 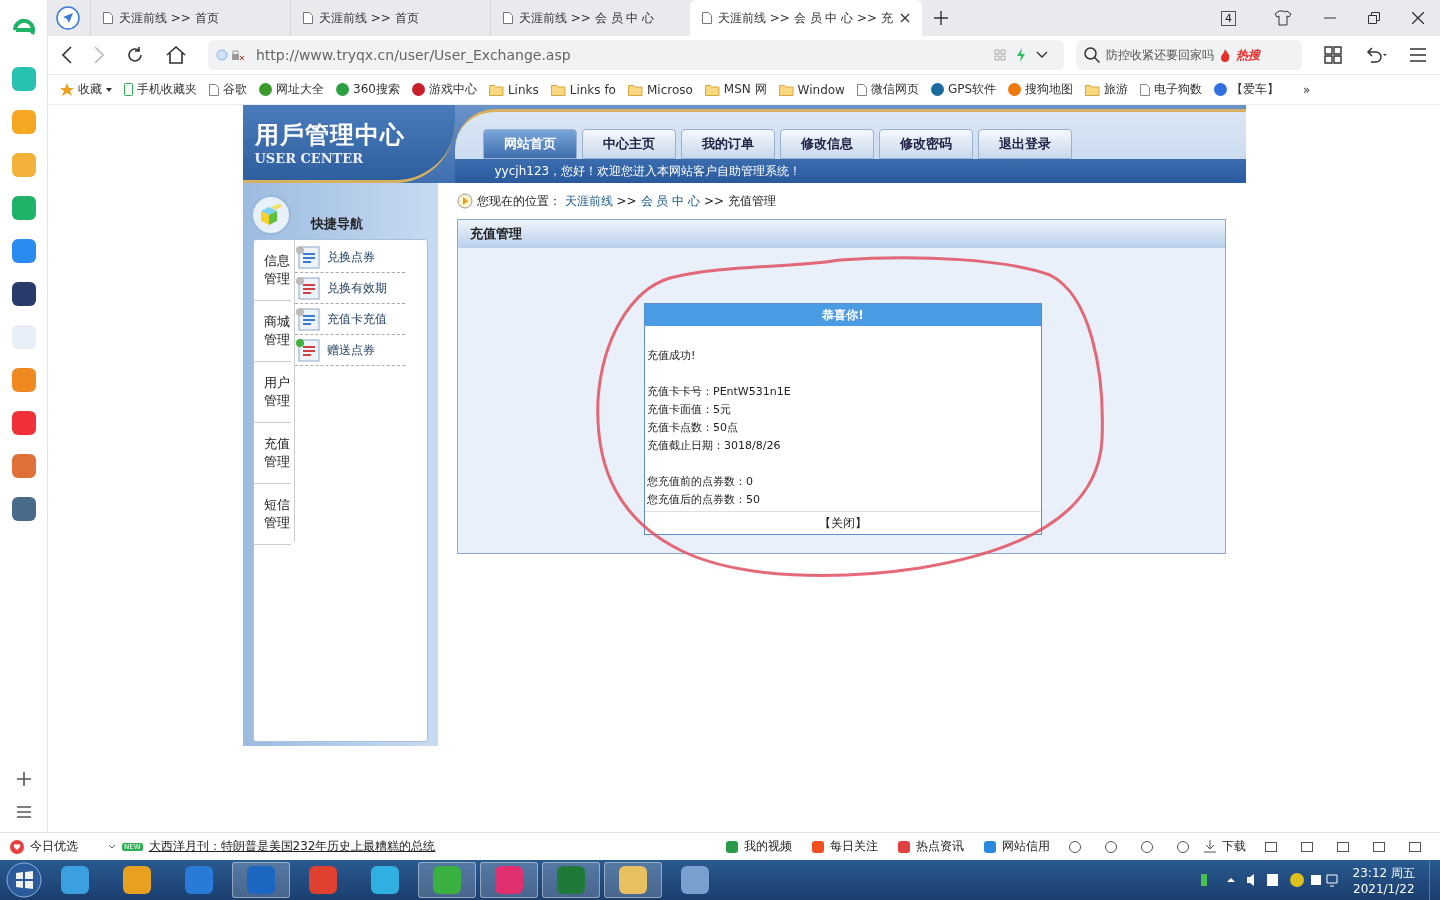 I want to click on nav-tab: 我的订单, so click(x=727, y=144).